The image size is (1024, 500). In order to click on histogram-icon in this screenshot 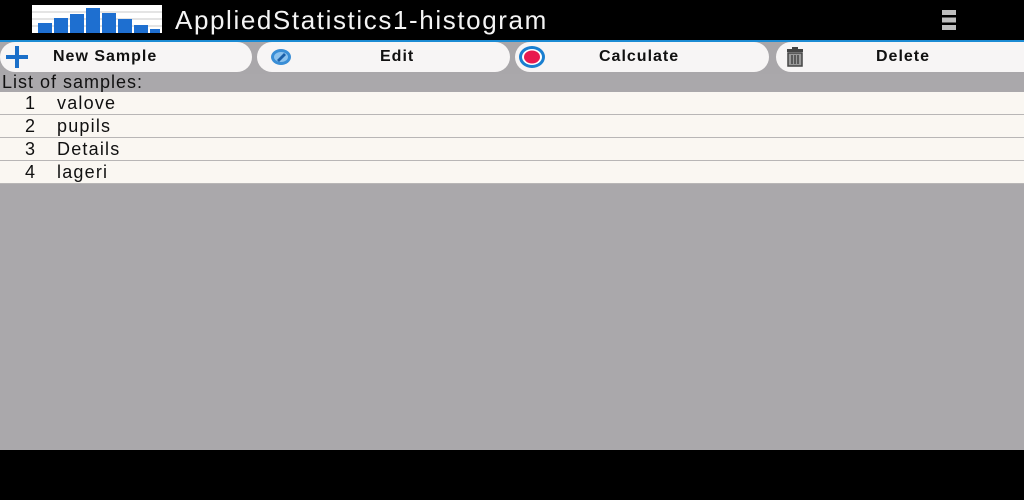, I will do `click(97, 19)`.